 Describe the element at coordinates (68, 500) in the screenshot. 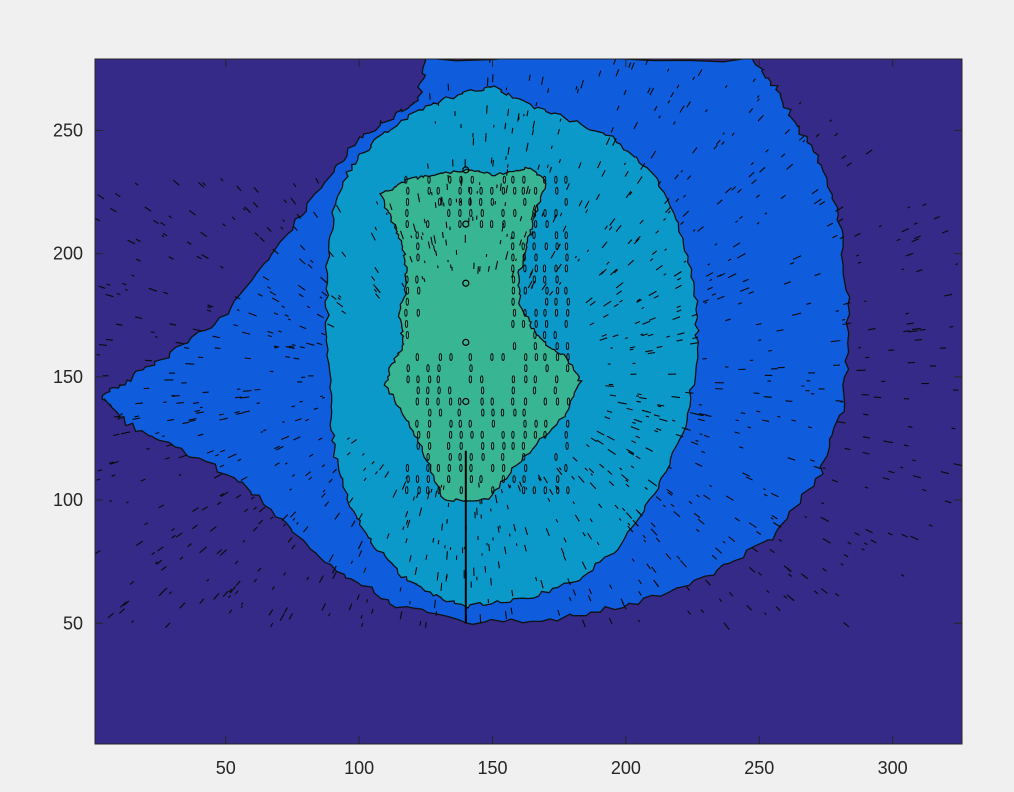

I see `y-tick-label: 100` at that location.